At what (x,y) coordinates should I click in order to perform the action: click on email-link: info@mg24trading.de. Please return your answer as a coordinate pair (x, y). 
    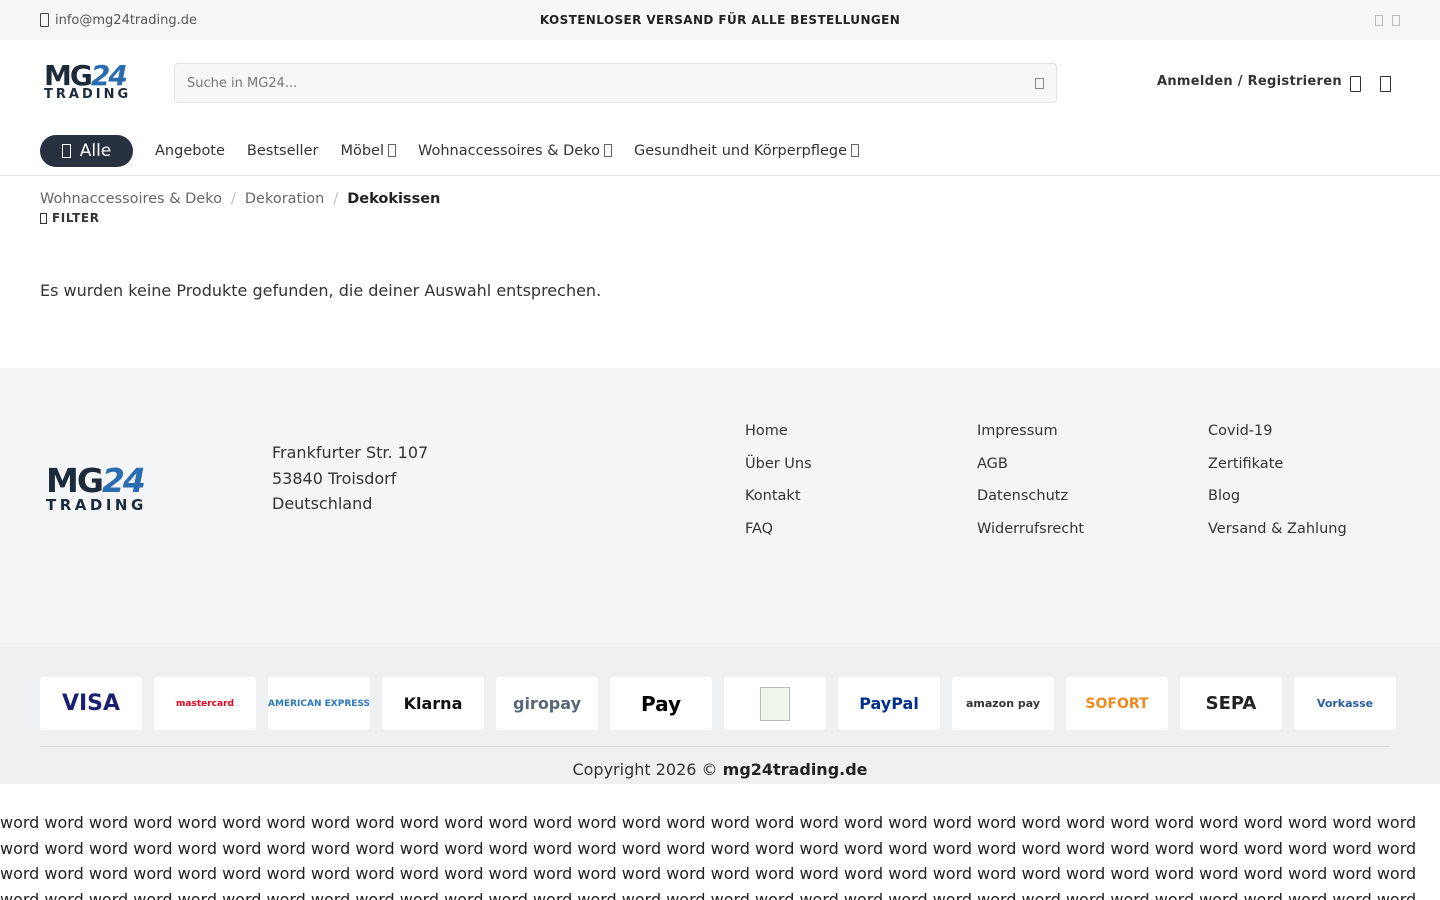
    Looking at the image, I should click on (118, 20).